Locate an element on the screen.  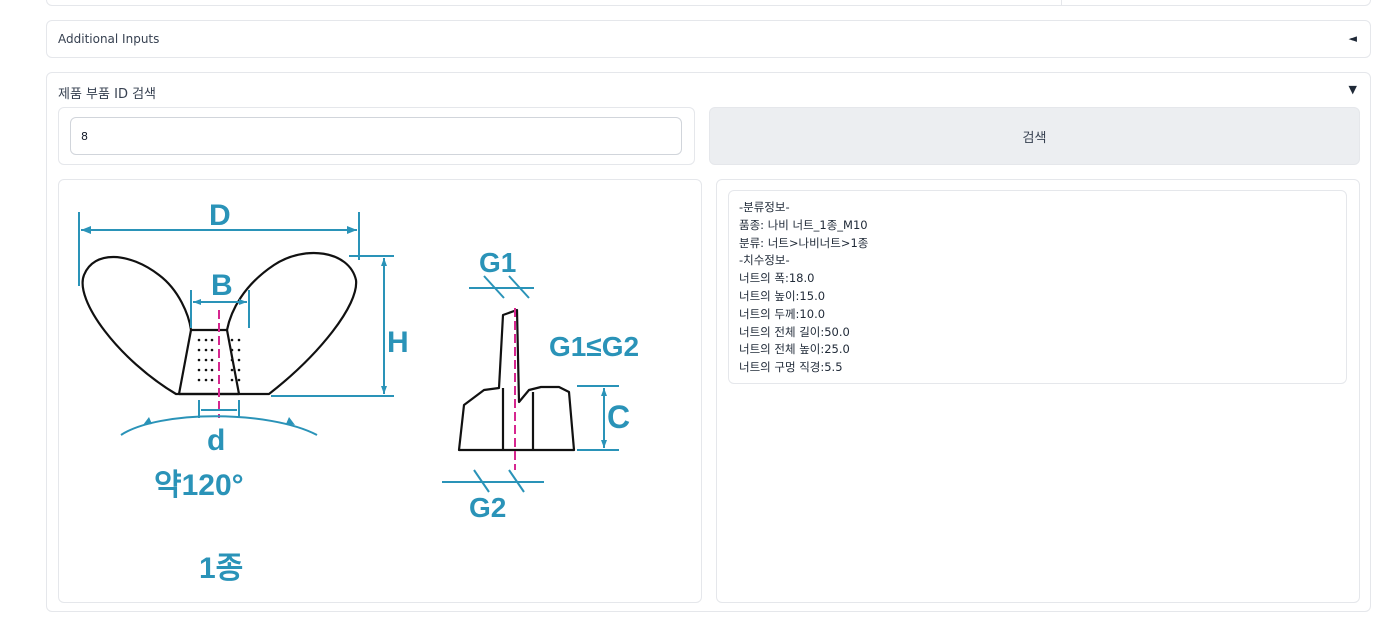
info-line: -분류정보- is located at coordinates (764, 207).